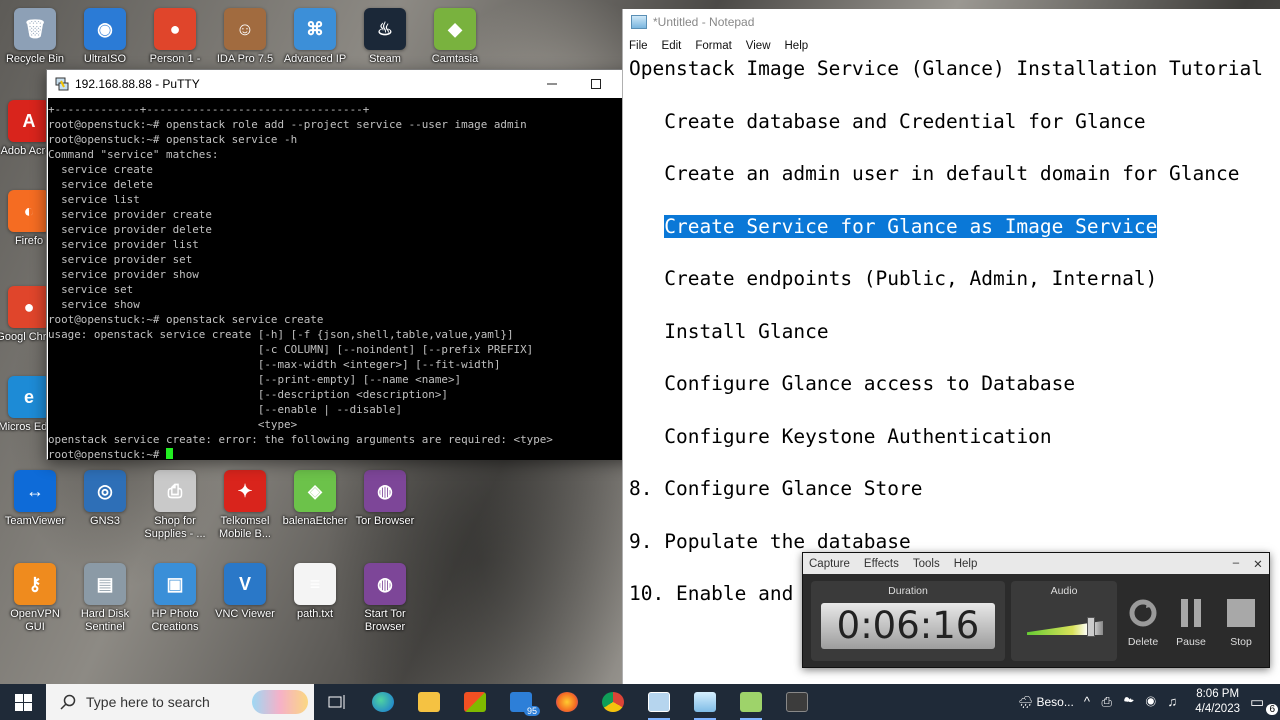 This screenshot has height=720, width=1280. I want to click on taskbar-store, so click(475, 702).